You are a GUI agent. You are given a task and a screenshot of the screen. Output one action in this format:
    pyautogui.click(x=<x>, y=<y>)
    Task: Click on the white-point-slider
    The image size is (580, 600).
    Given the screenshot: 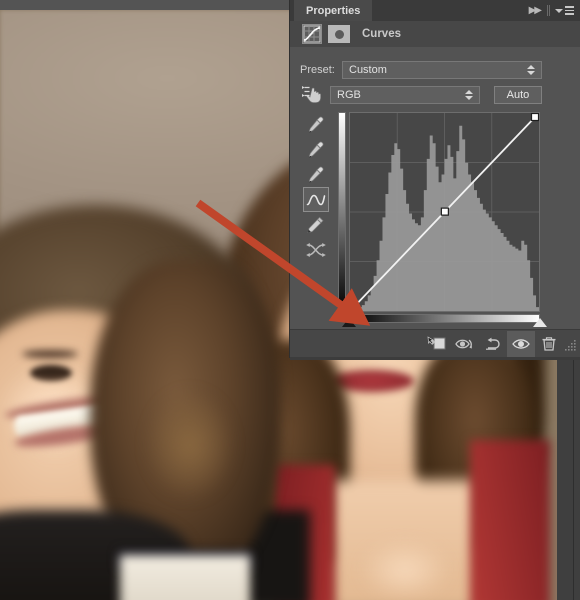 What is the action you would take?
    pyautogui.click(x=540, y=322)
    